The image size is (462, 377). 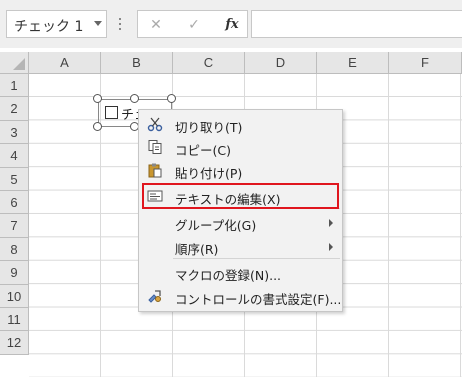 I want to click on column-header-e: E, so click(x=353, y=63).